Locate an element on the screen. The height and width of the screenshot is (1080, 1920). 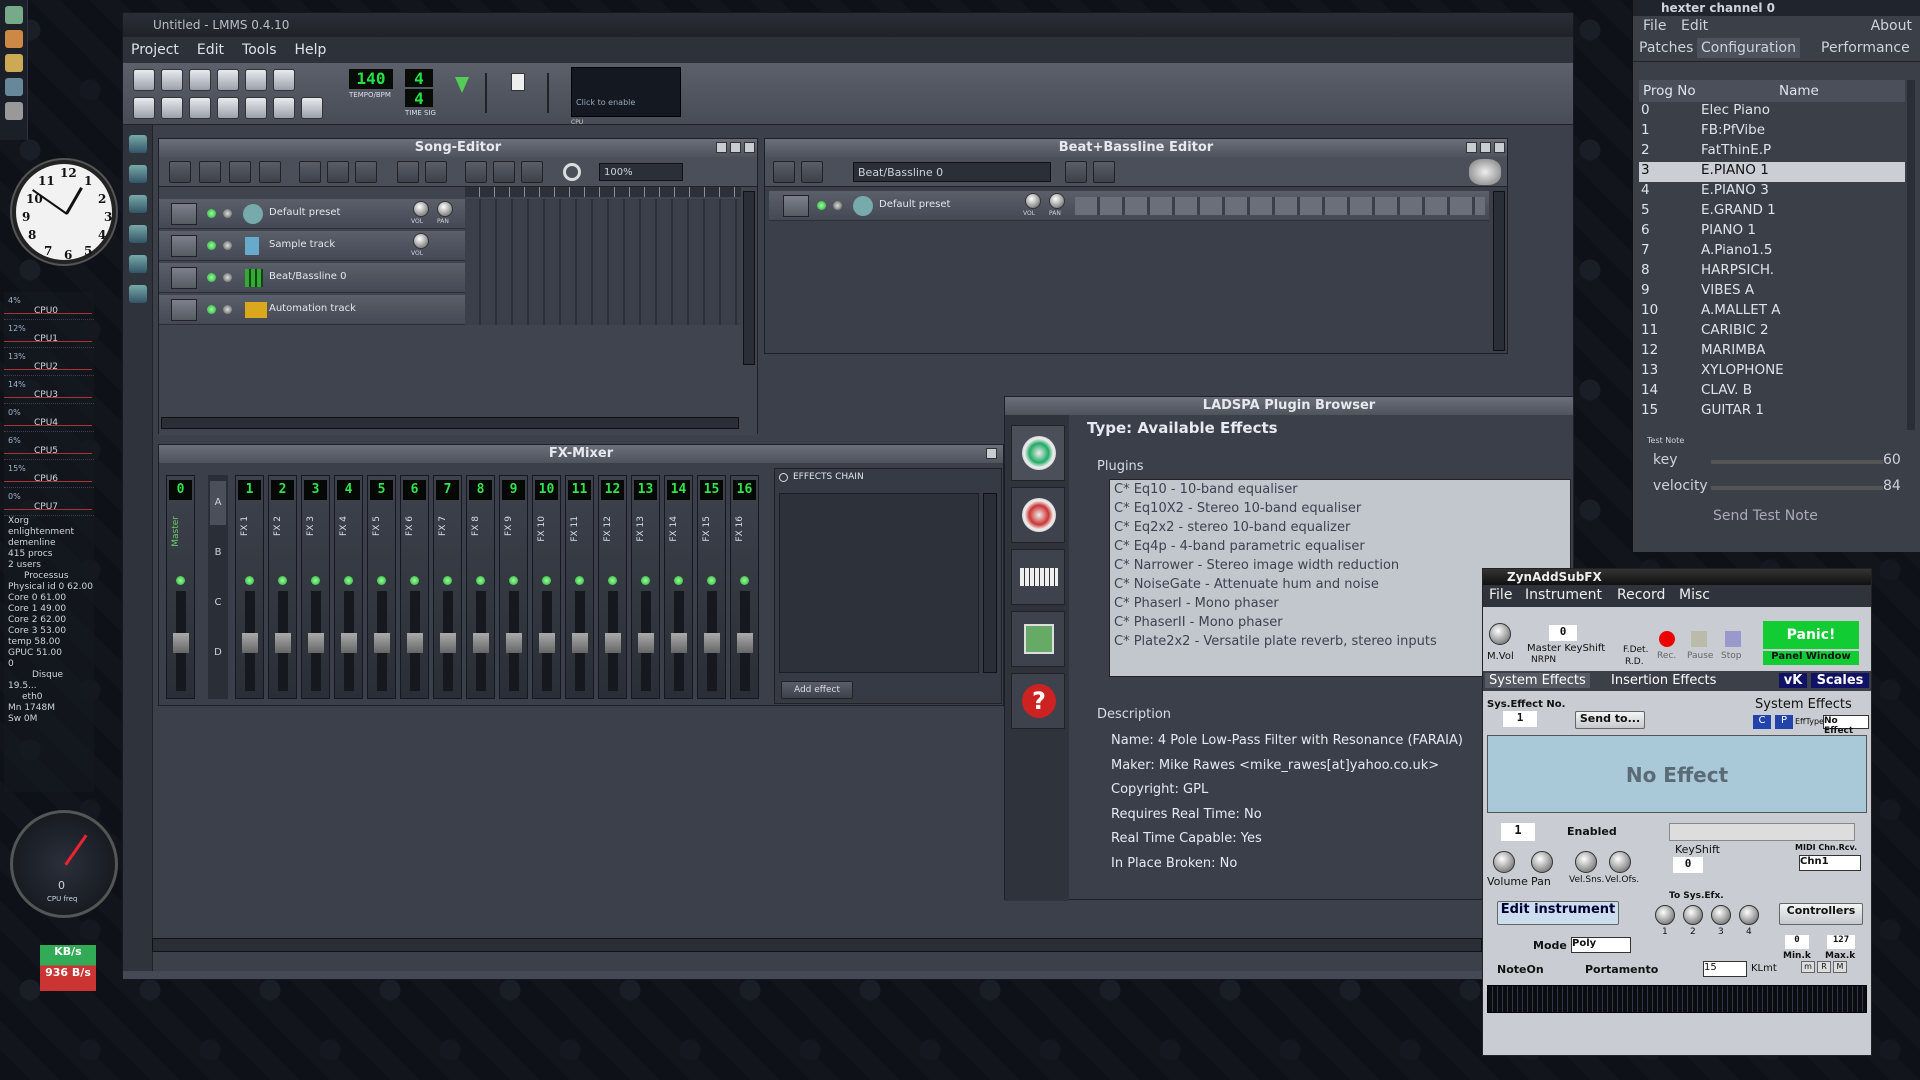
list-item: 4 E.PIANO 3 is located at coordinates (1772, 192).